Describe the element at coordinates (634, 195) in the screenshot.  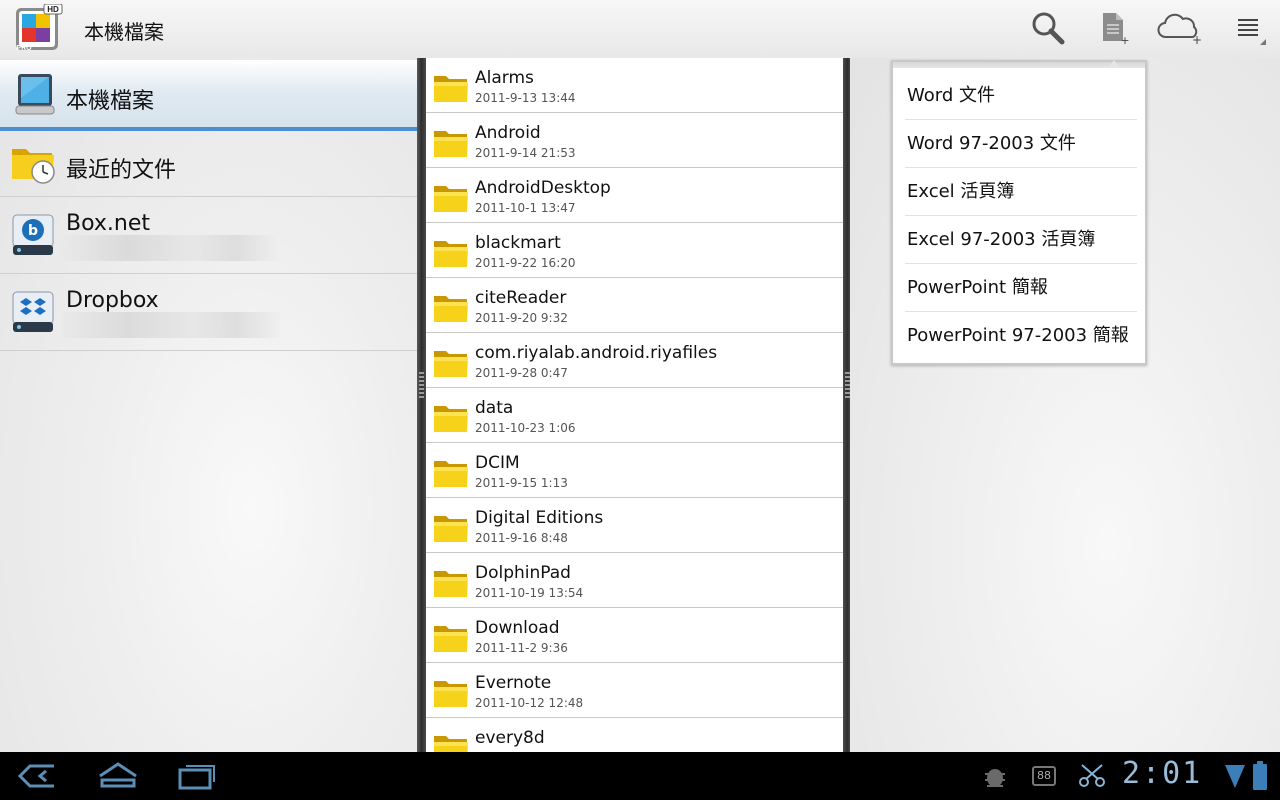
I see `file-list-item: AndroidDesktop 2011-10-1 13:47` at that location.